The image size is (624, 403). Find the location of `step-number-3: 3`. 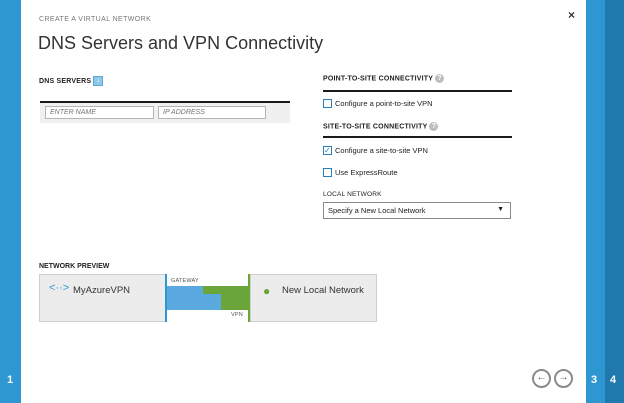

step-number-3: 3 is located at coordinates (594, 380).